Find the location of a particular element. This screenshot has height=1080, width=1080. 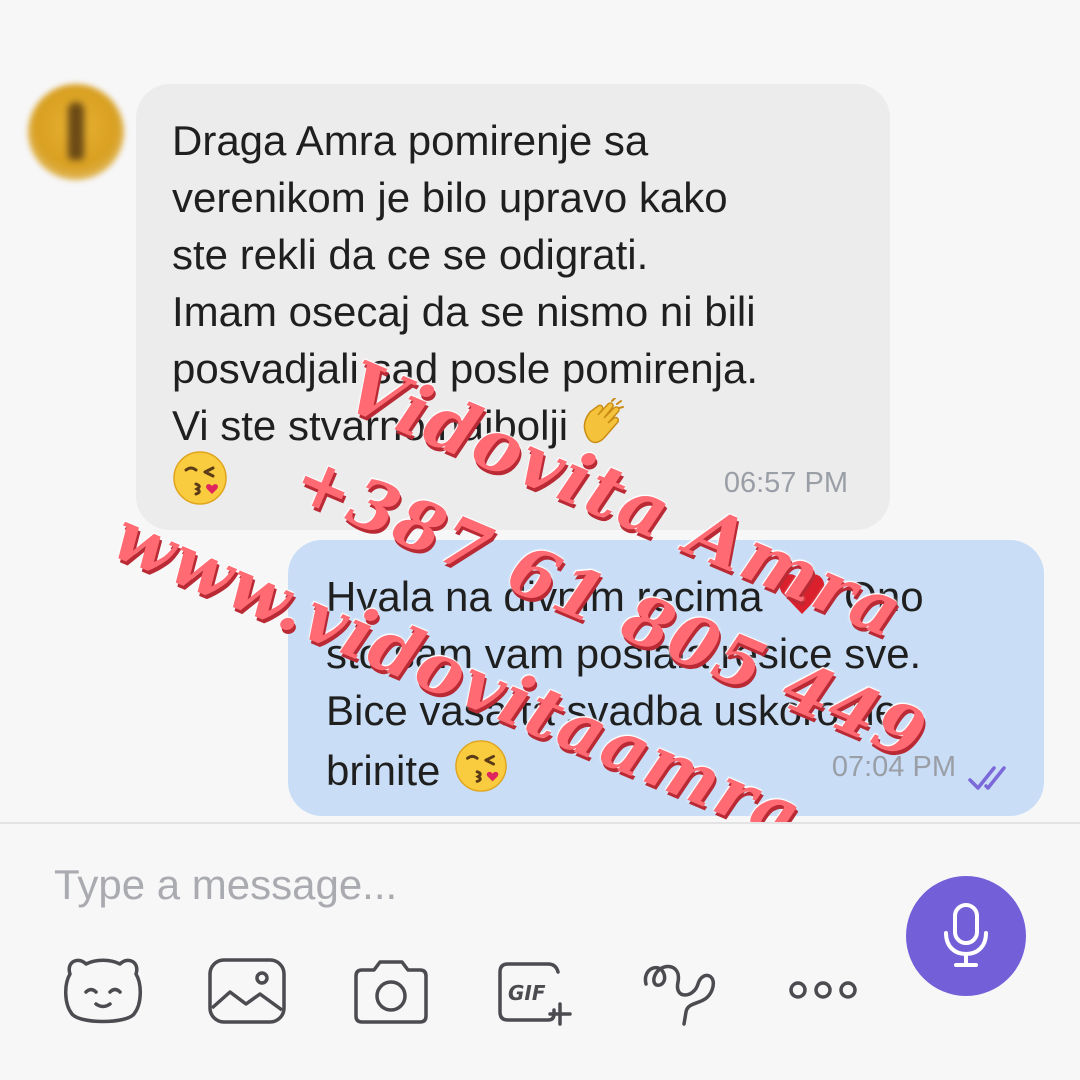

message-timestamp: 07:04 PM is located at coordinates (893, 767).